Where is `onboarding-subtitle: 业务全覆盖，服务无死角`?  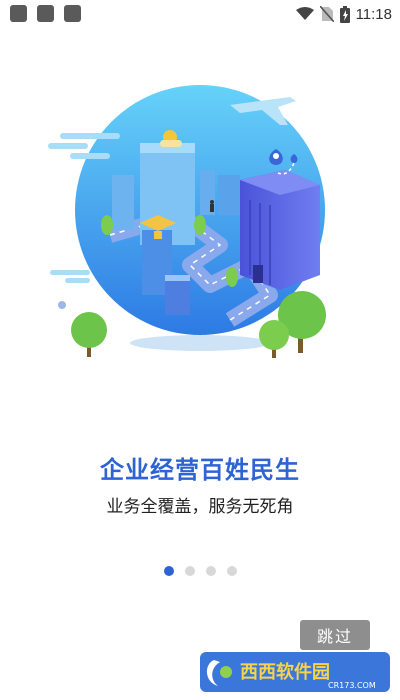 onboarding-subtitle: 业务全覆盖，服务无死角 is located at coordinates (200, 507).